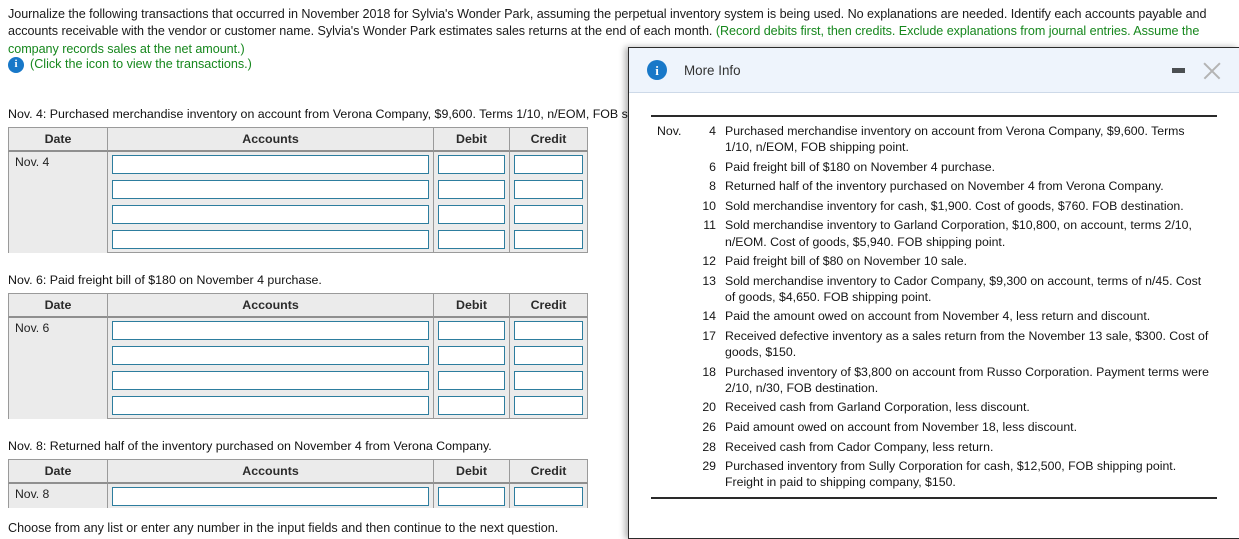  What do you see at coordinates (709, 261) in the screenshot?
I see `transaction-day: 12` at bounding box center [709, 261].